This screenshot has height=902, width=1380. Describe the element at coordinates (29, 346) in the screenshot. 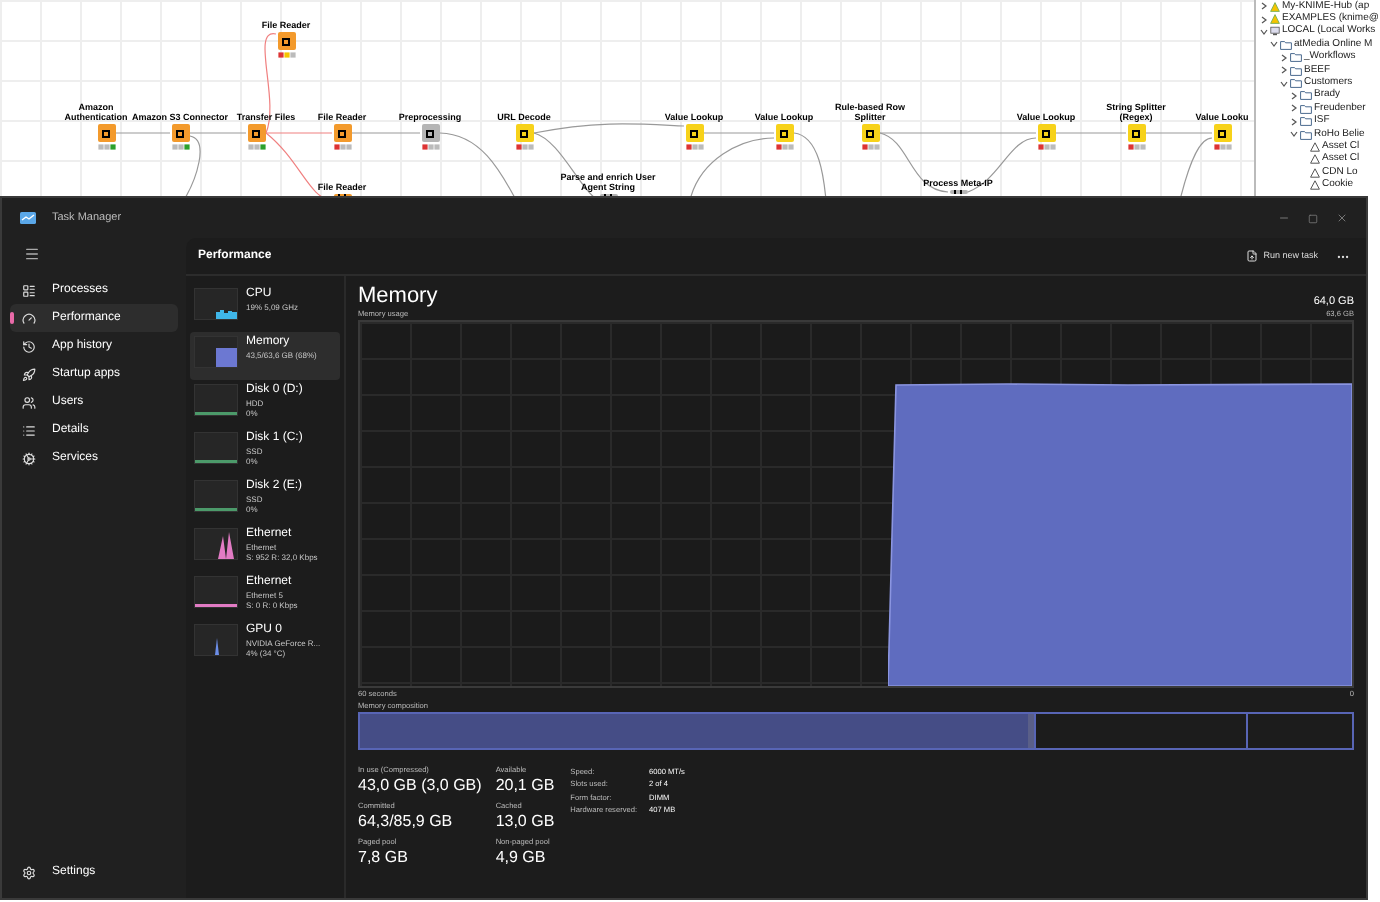

I see `history-icon` at that location.